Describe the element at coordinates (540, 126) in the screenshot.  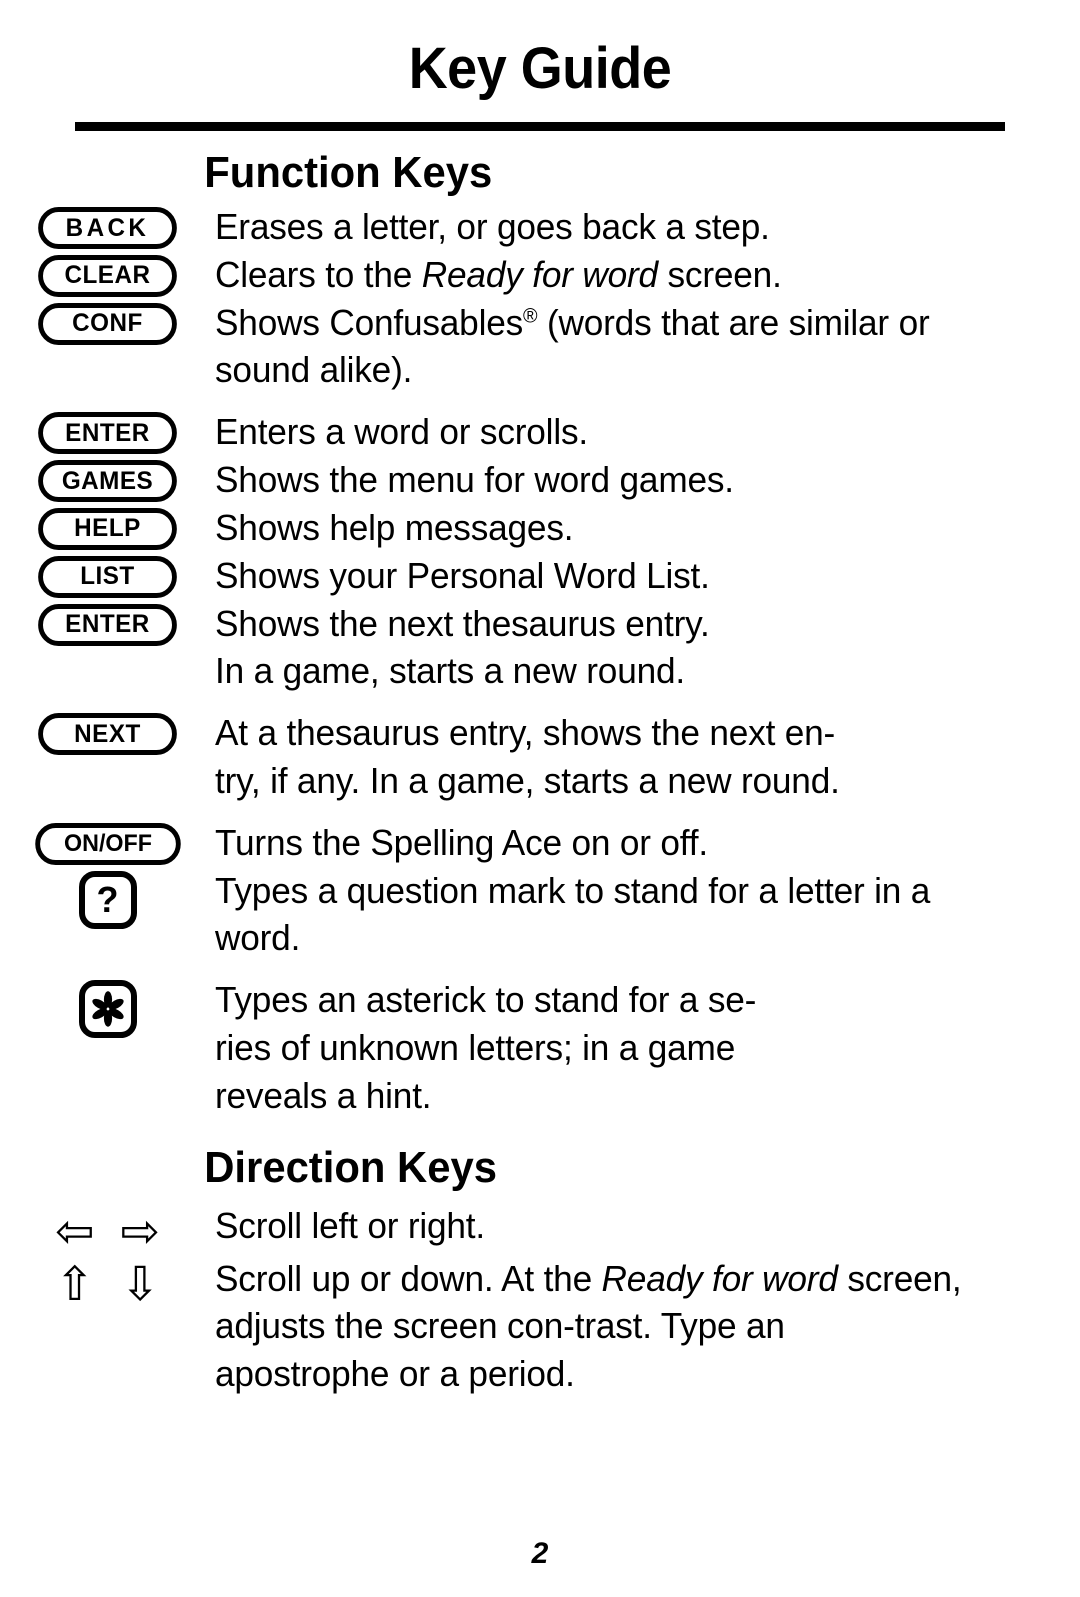
I see `title-divider` at that location.